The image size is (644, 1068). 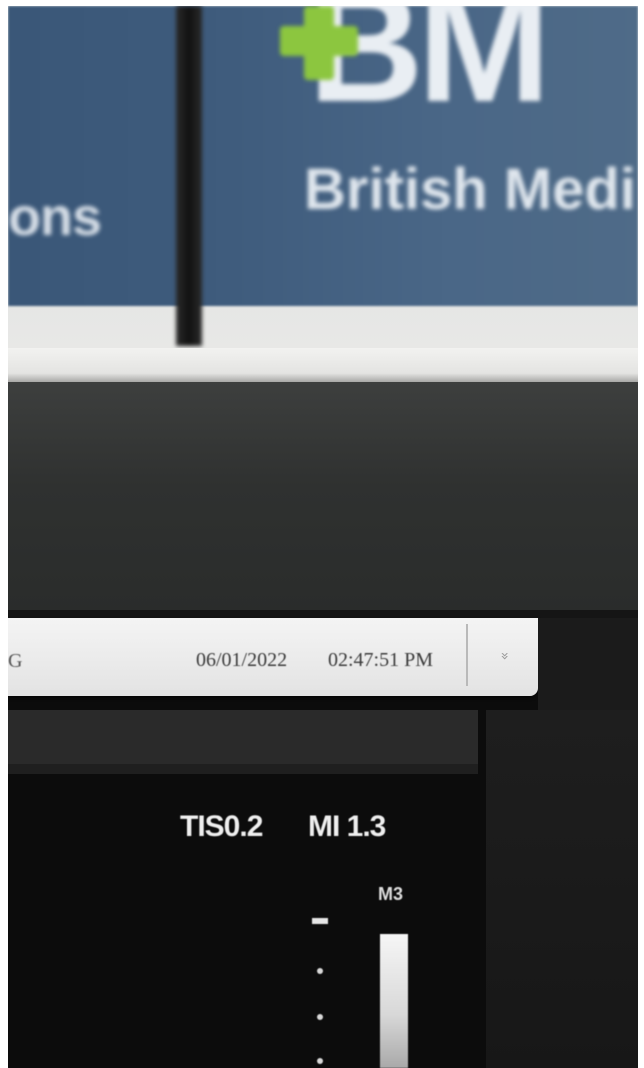 I want to click on tis-readout: TIS0.2, so click(x=221, y=826).